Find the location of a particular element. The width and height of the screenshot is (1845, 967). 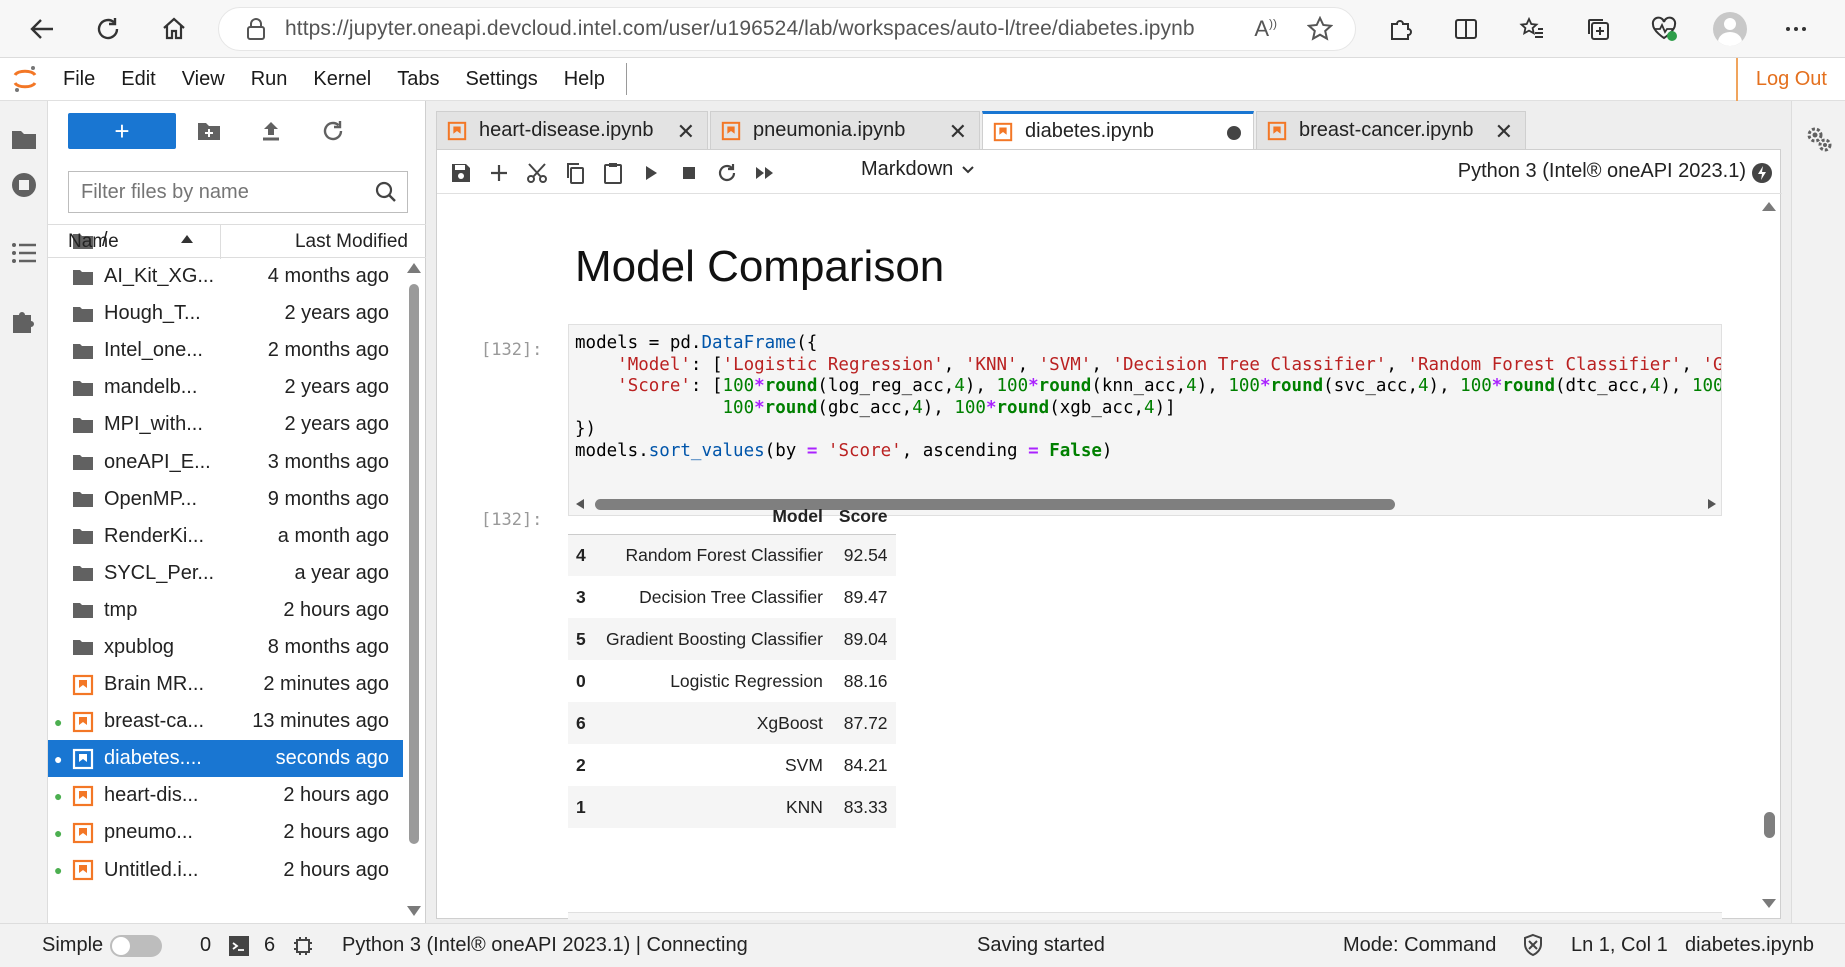

copy-icon is located at coordinates (575, 173).